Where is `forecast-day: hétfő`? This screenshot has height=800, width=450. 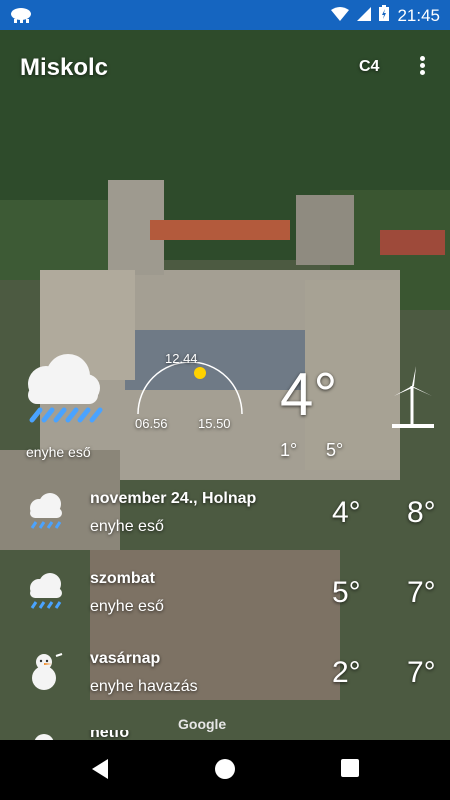
forecast-day: hétfő is located at coordinates (110, 735).